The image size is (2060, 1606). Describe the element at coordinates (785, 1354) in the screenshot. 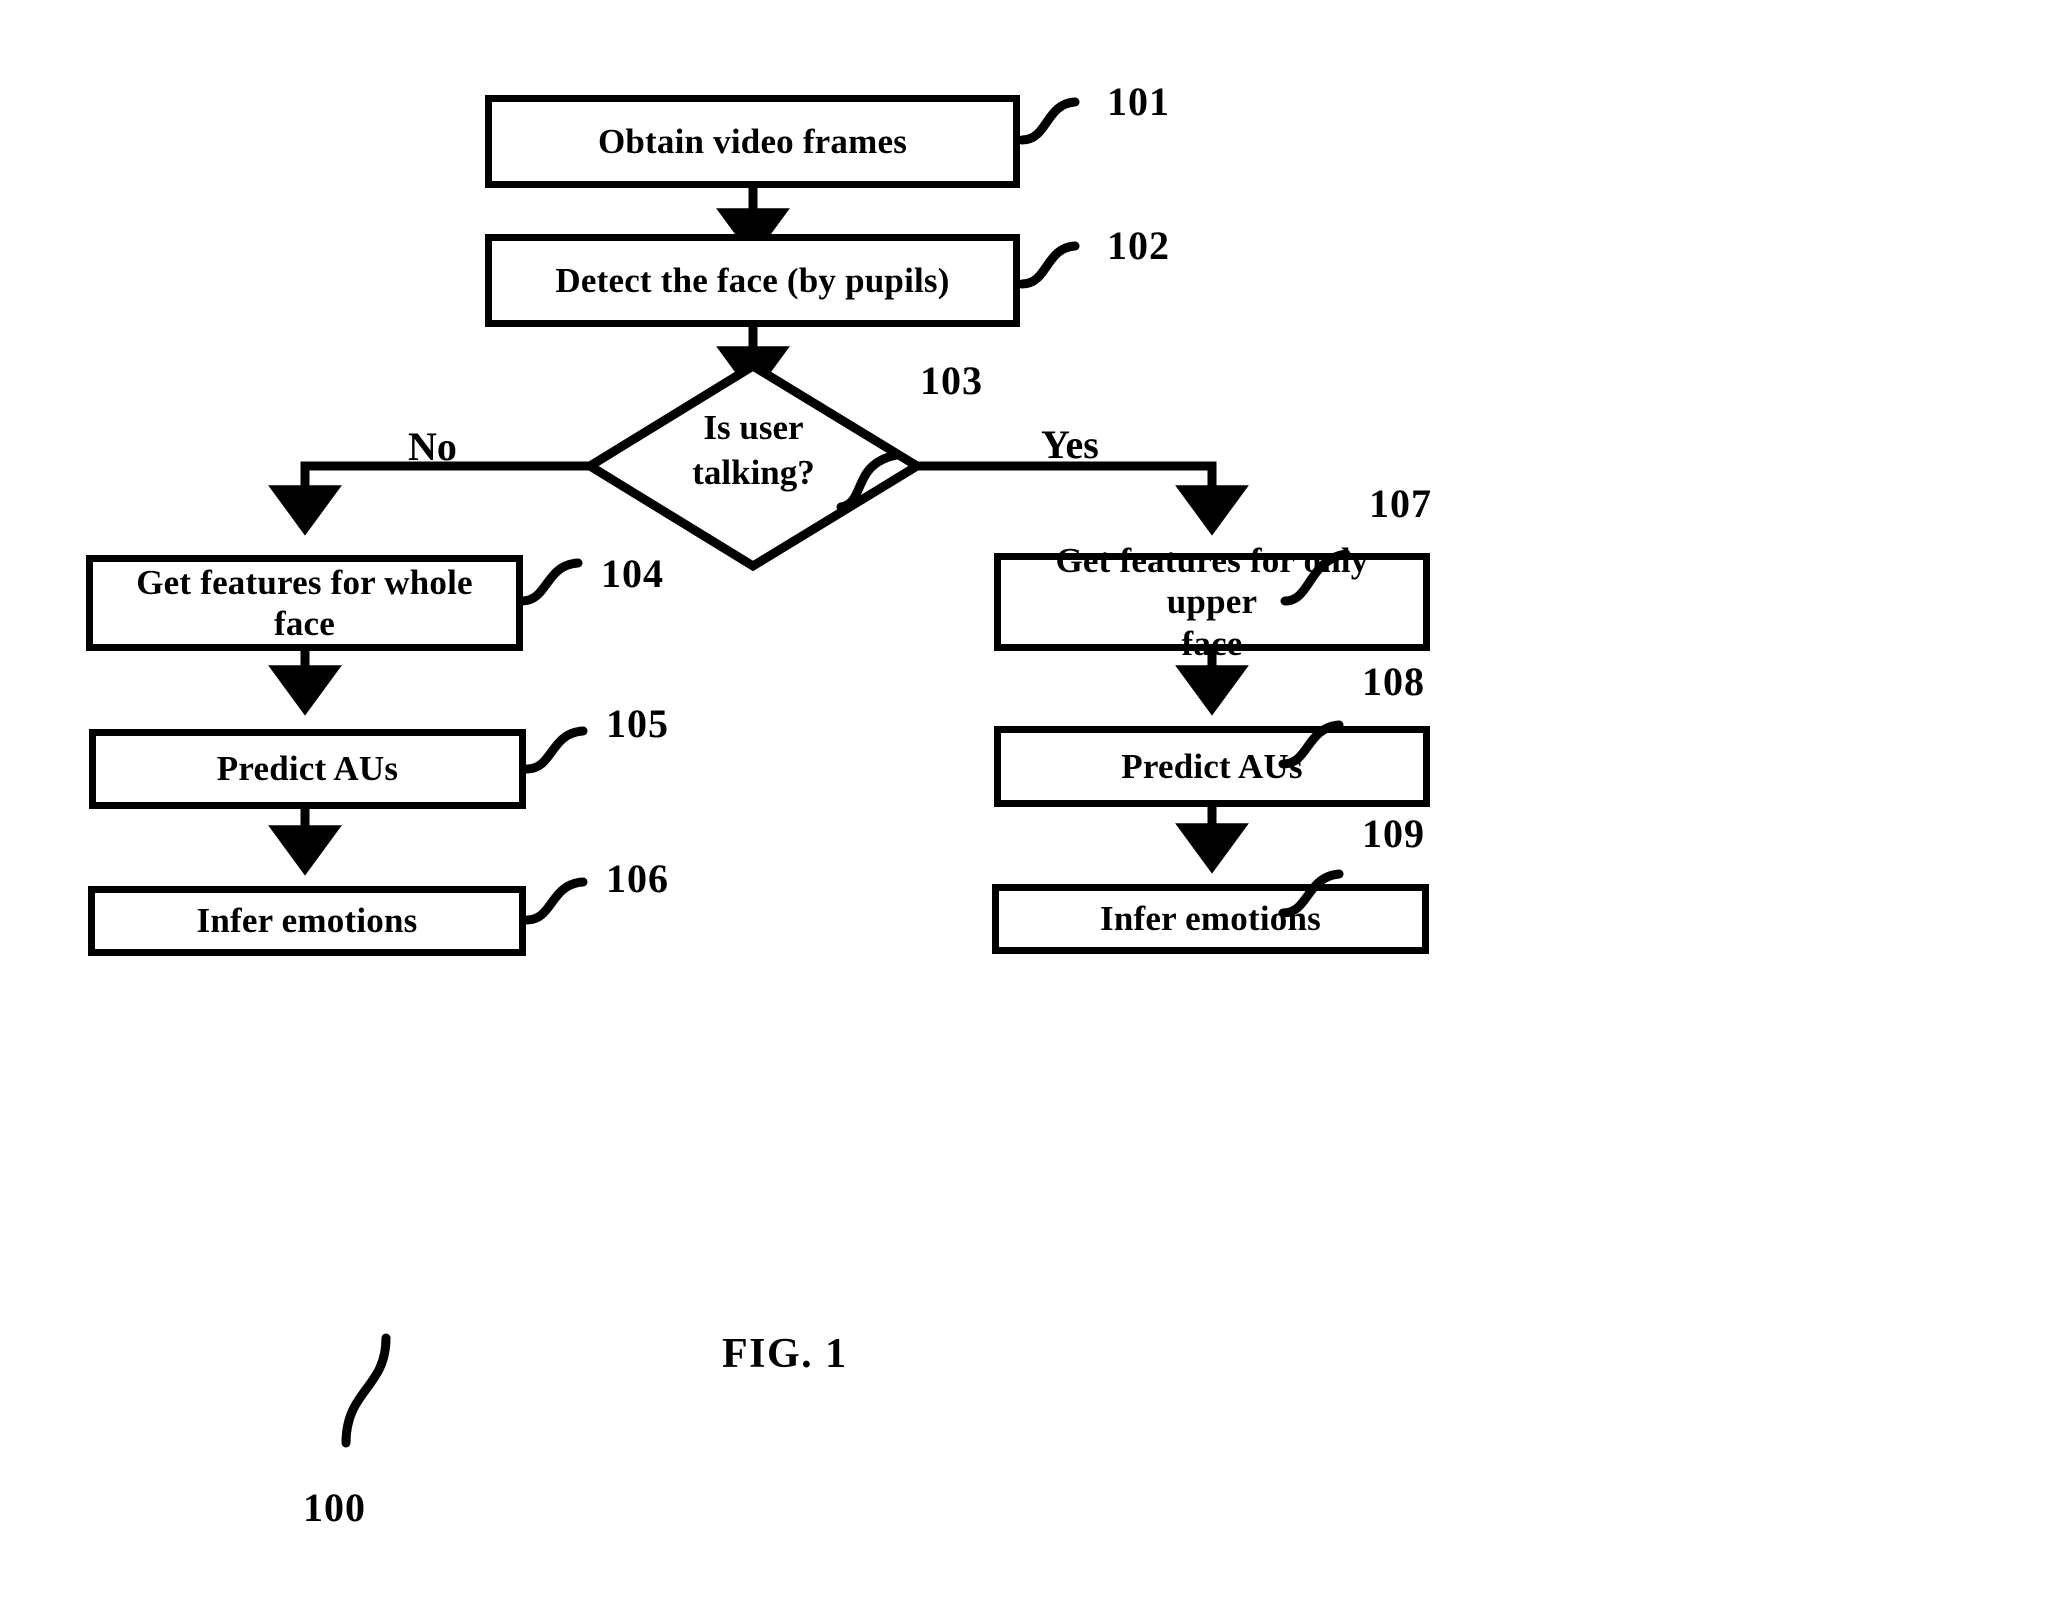

I see `figure-caption: FIG. 1` at that location.